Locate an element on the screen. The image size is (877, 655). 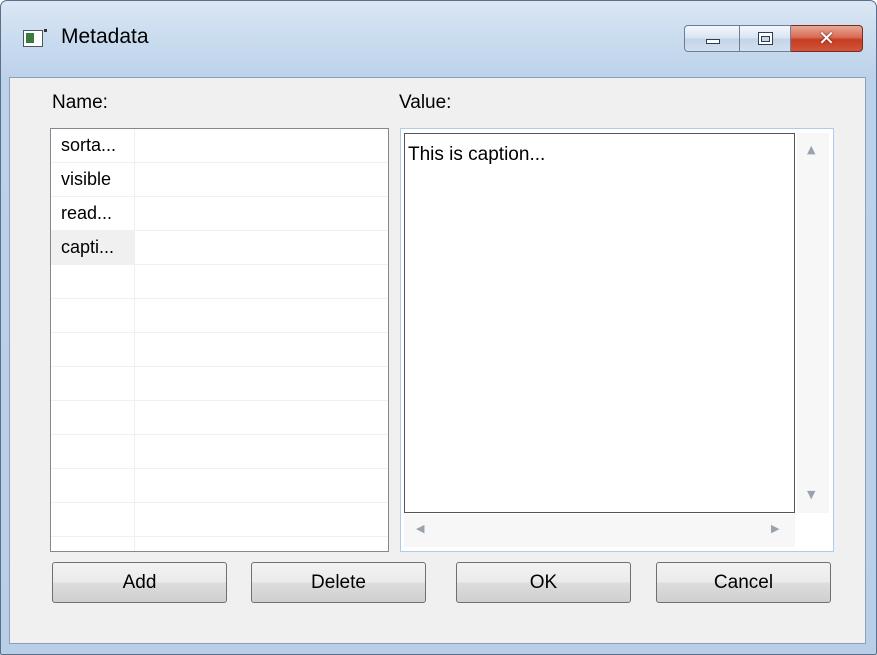
maximize-button is located at coordinates (765, 38).